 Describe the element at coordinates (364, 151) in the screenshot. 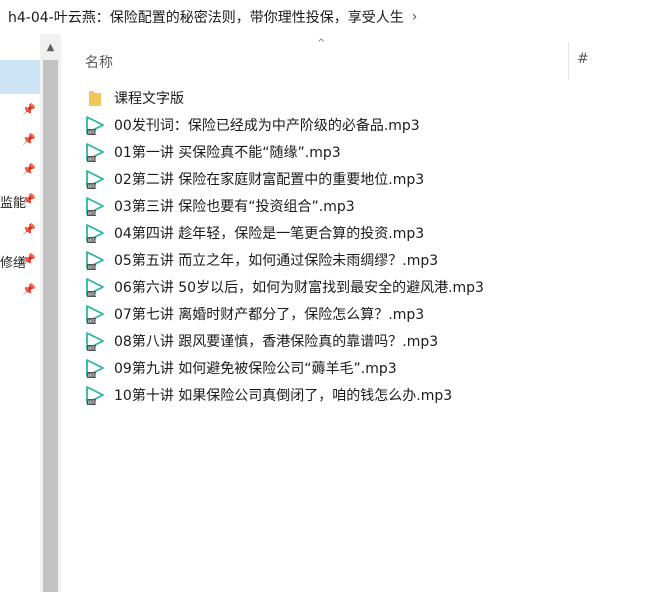

I see `file-item: MP3 01第一讲 买保险真不能“随缘”.mp3` at that location.